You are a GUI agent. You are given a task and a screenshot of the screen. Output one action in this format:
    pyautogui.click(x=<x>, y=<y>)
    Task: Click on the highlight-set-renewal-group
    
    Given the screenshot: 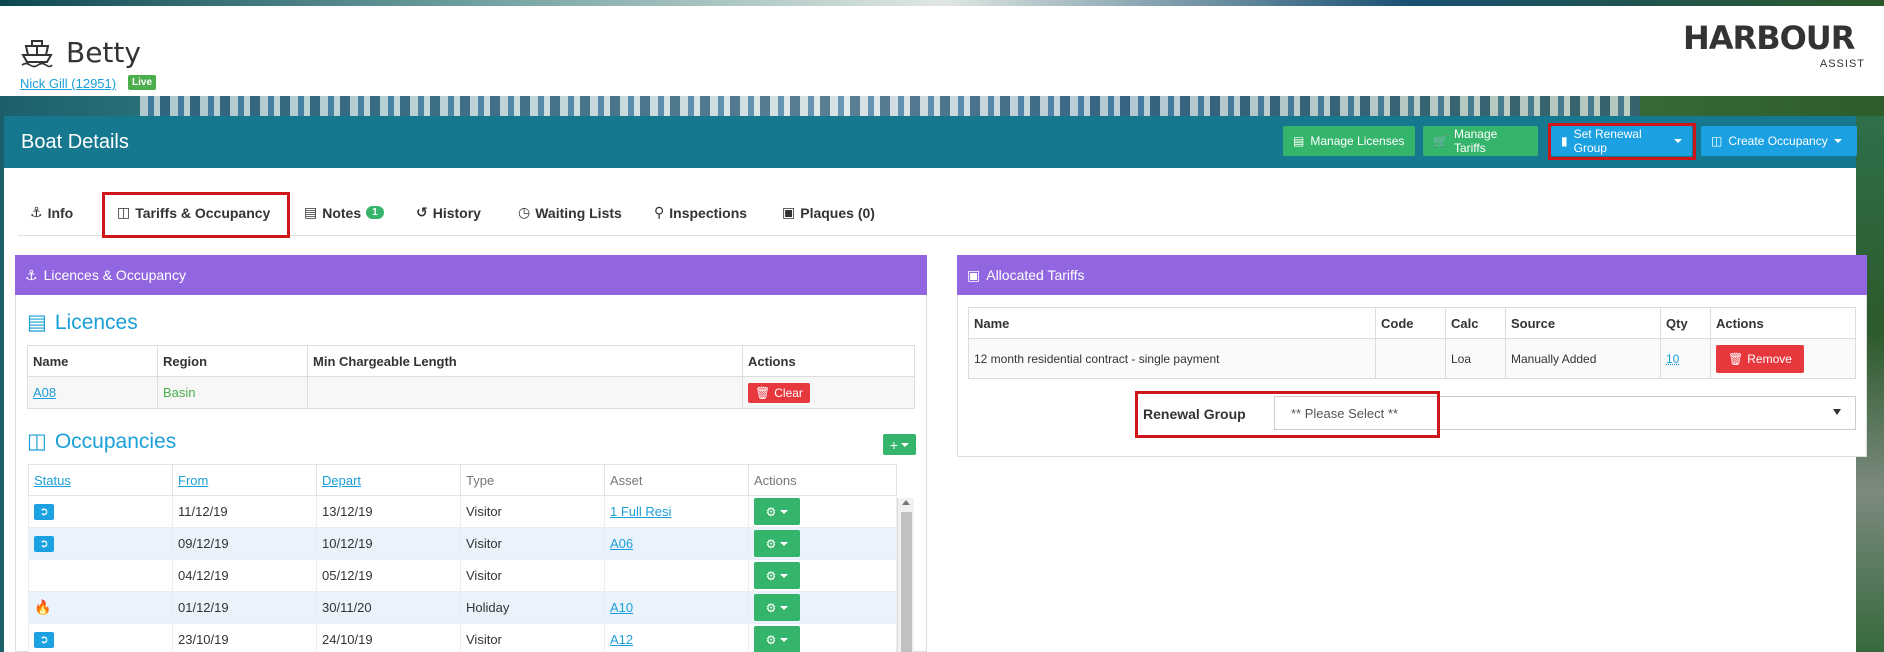 What is the action you would take?
    pyautogui.click(x=1622, y=141)
    